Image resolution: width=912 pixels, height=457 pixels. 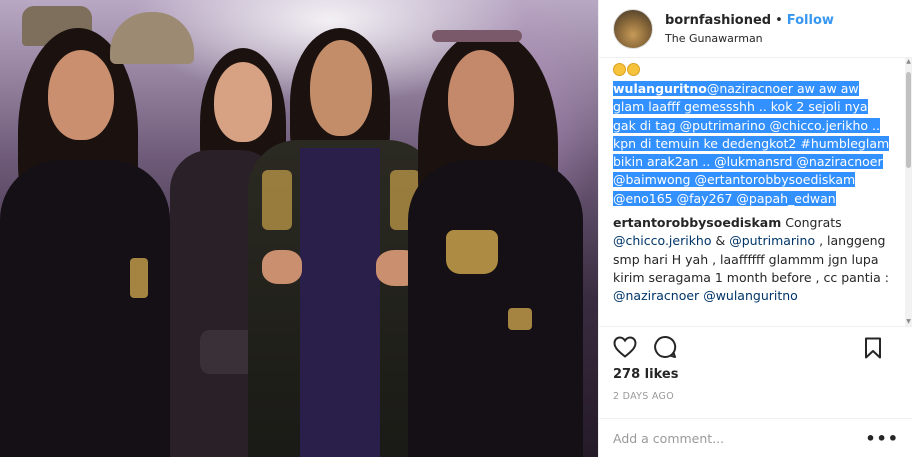 What do you see at coordinates (749, 38) in the screenshot?
I see `location-link: The Gunawarman` at bounding box center [749, 38].